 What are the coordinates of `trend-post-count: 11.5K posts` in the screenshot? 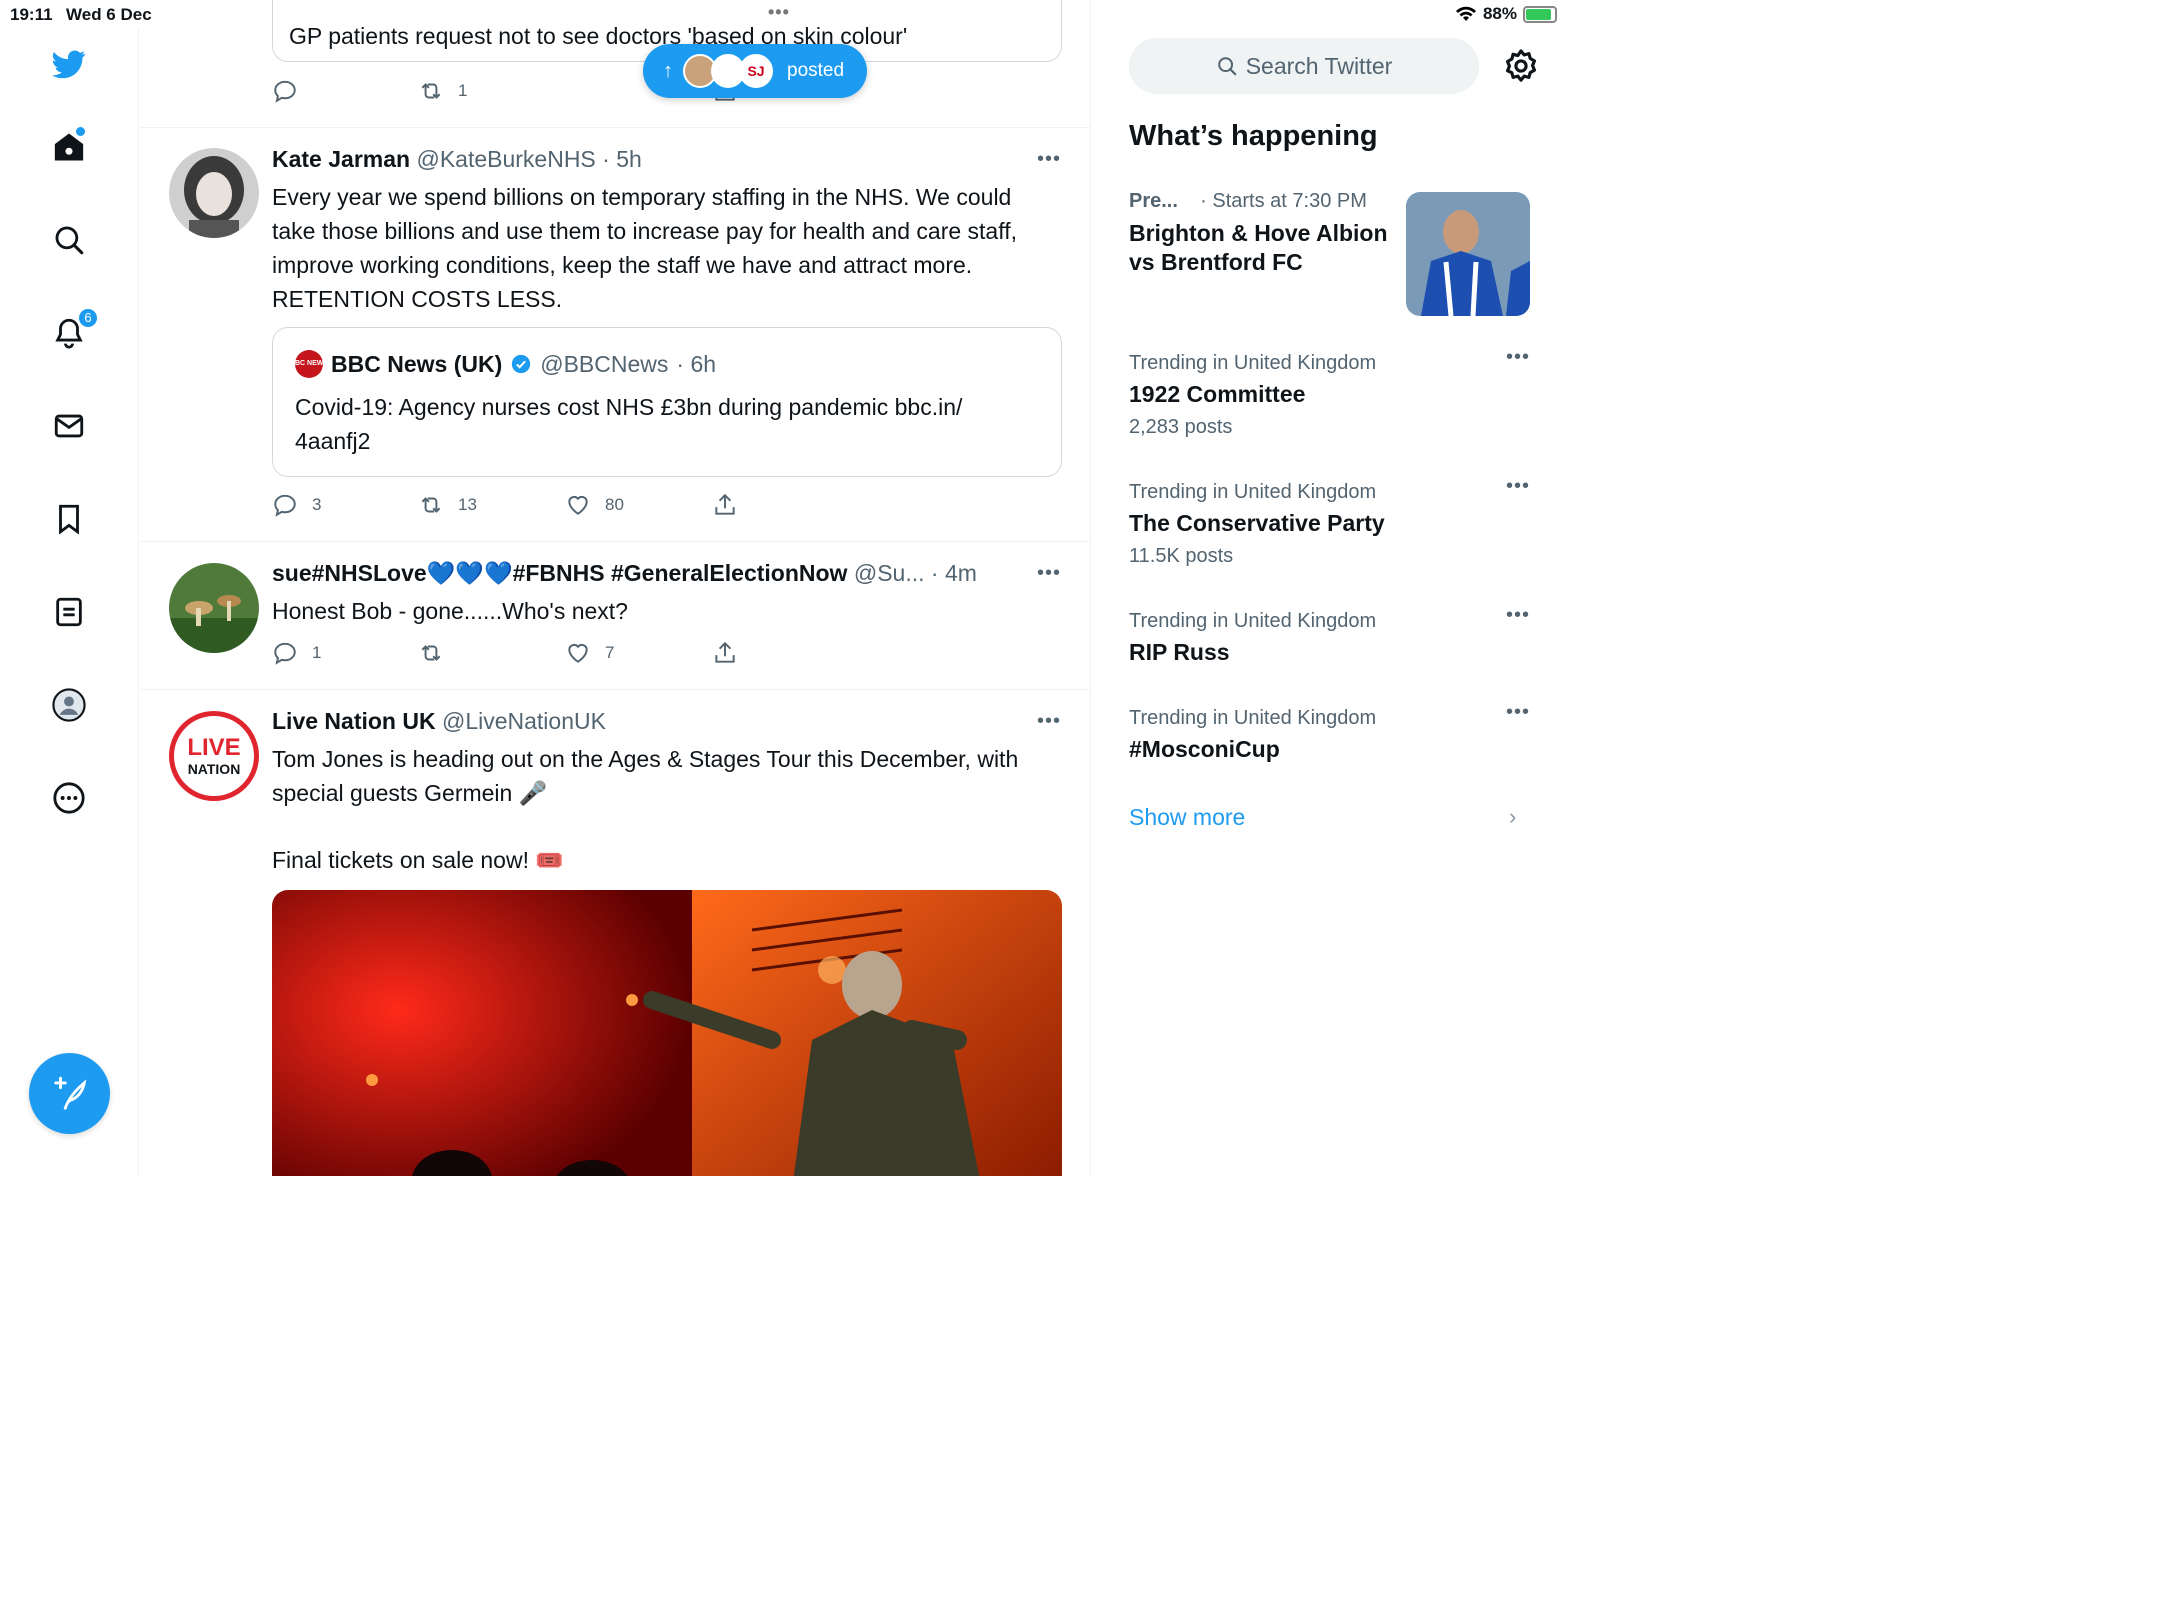 It's located at (1181, 556).